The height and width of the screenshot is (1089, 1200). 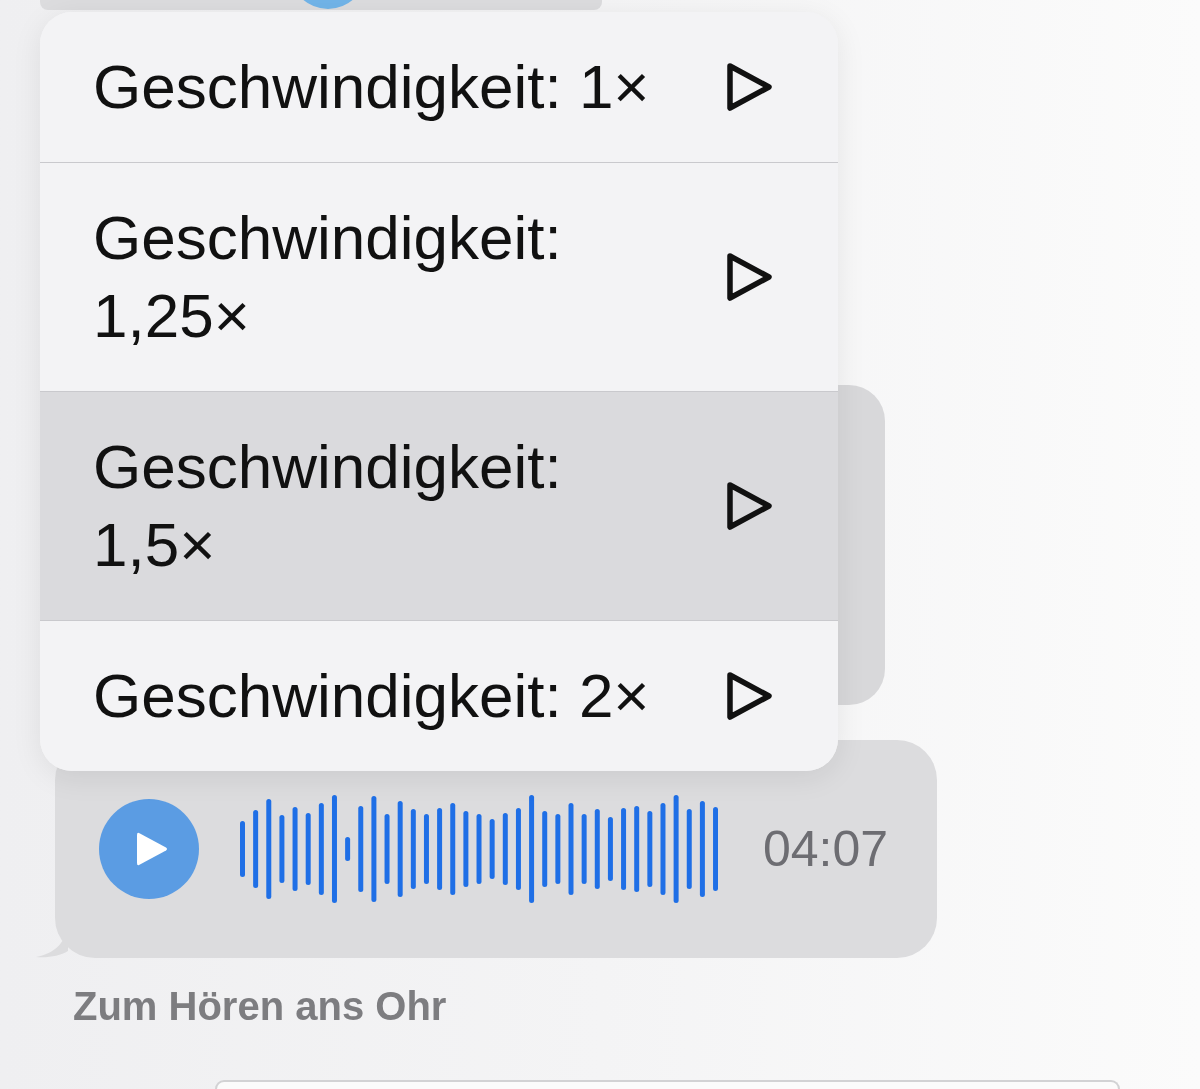 I want to click on menu-item: Geschwindigkeit: 1,25×, so click(x=439, y=276).